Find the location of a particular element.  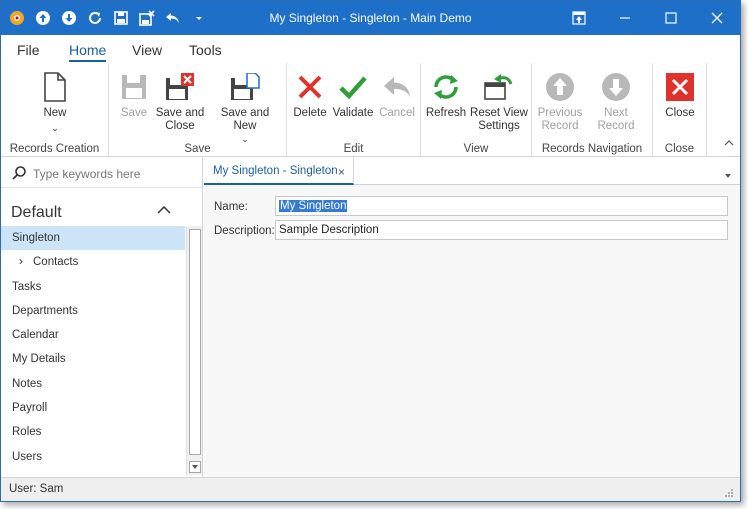

nav-item-departments: Departments is located at coordinates (93, 311).